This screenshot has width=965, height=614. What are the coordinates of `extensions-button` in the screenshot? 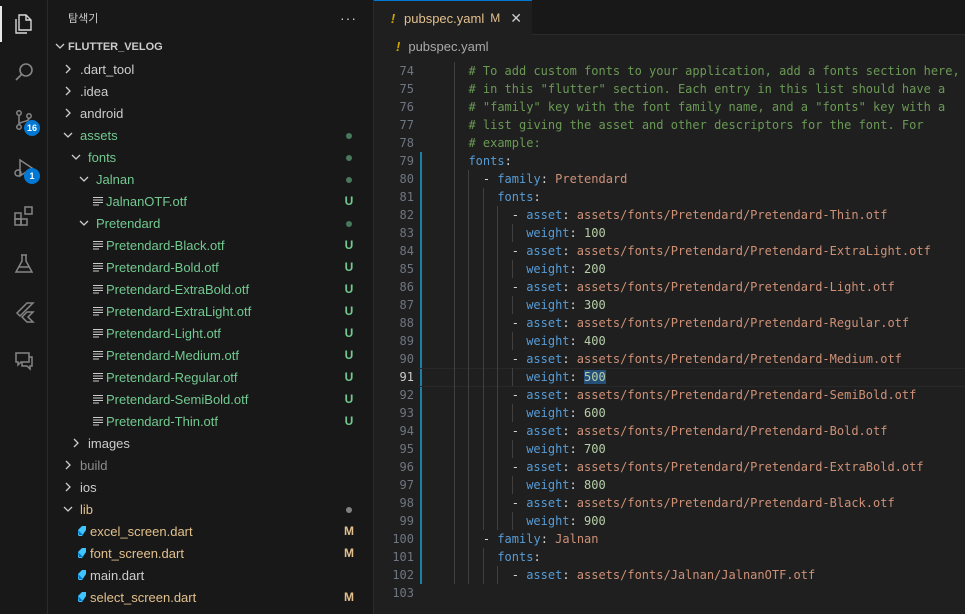 It's located at (24, 216).